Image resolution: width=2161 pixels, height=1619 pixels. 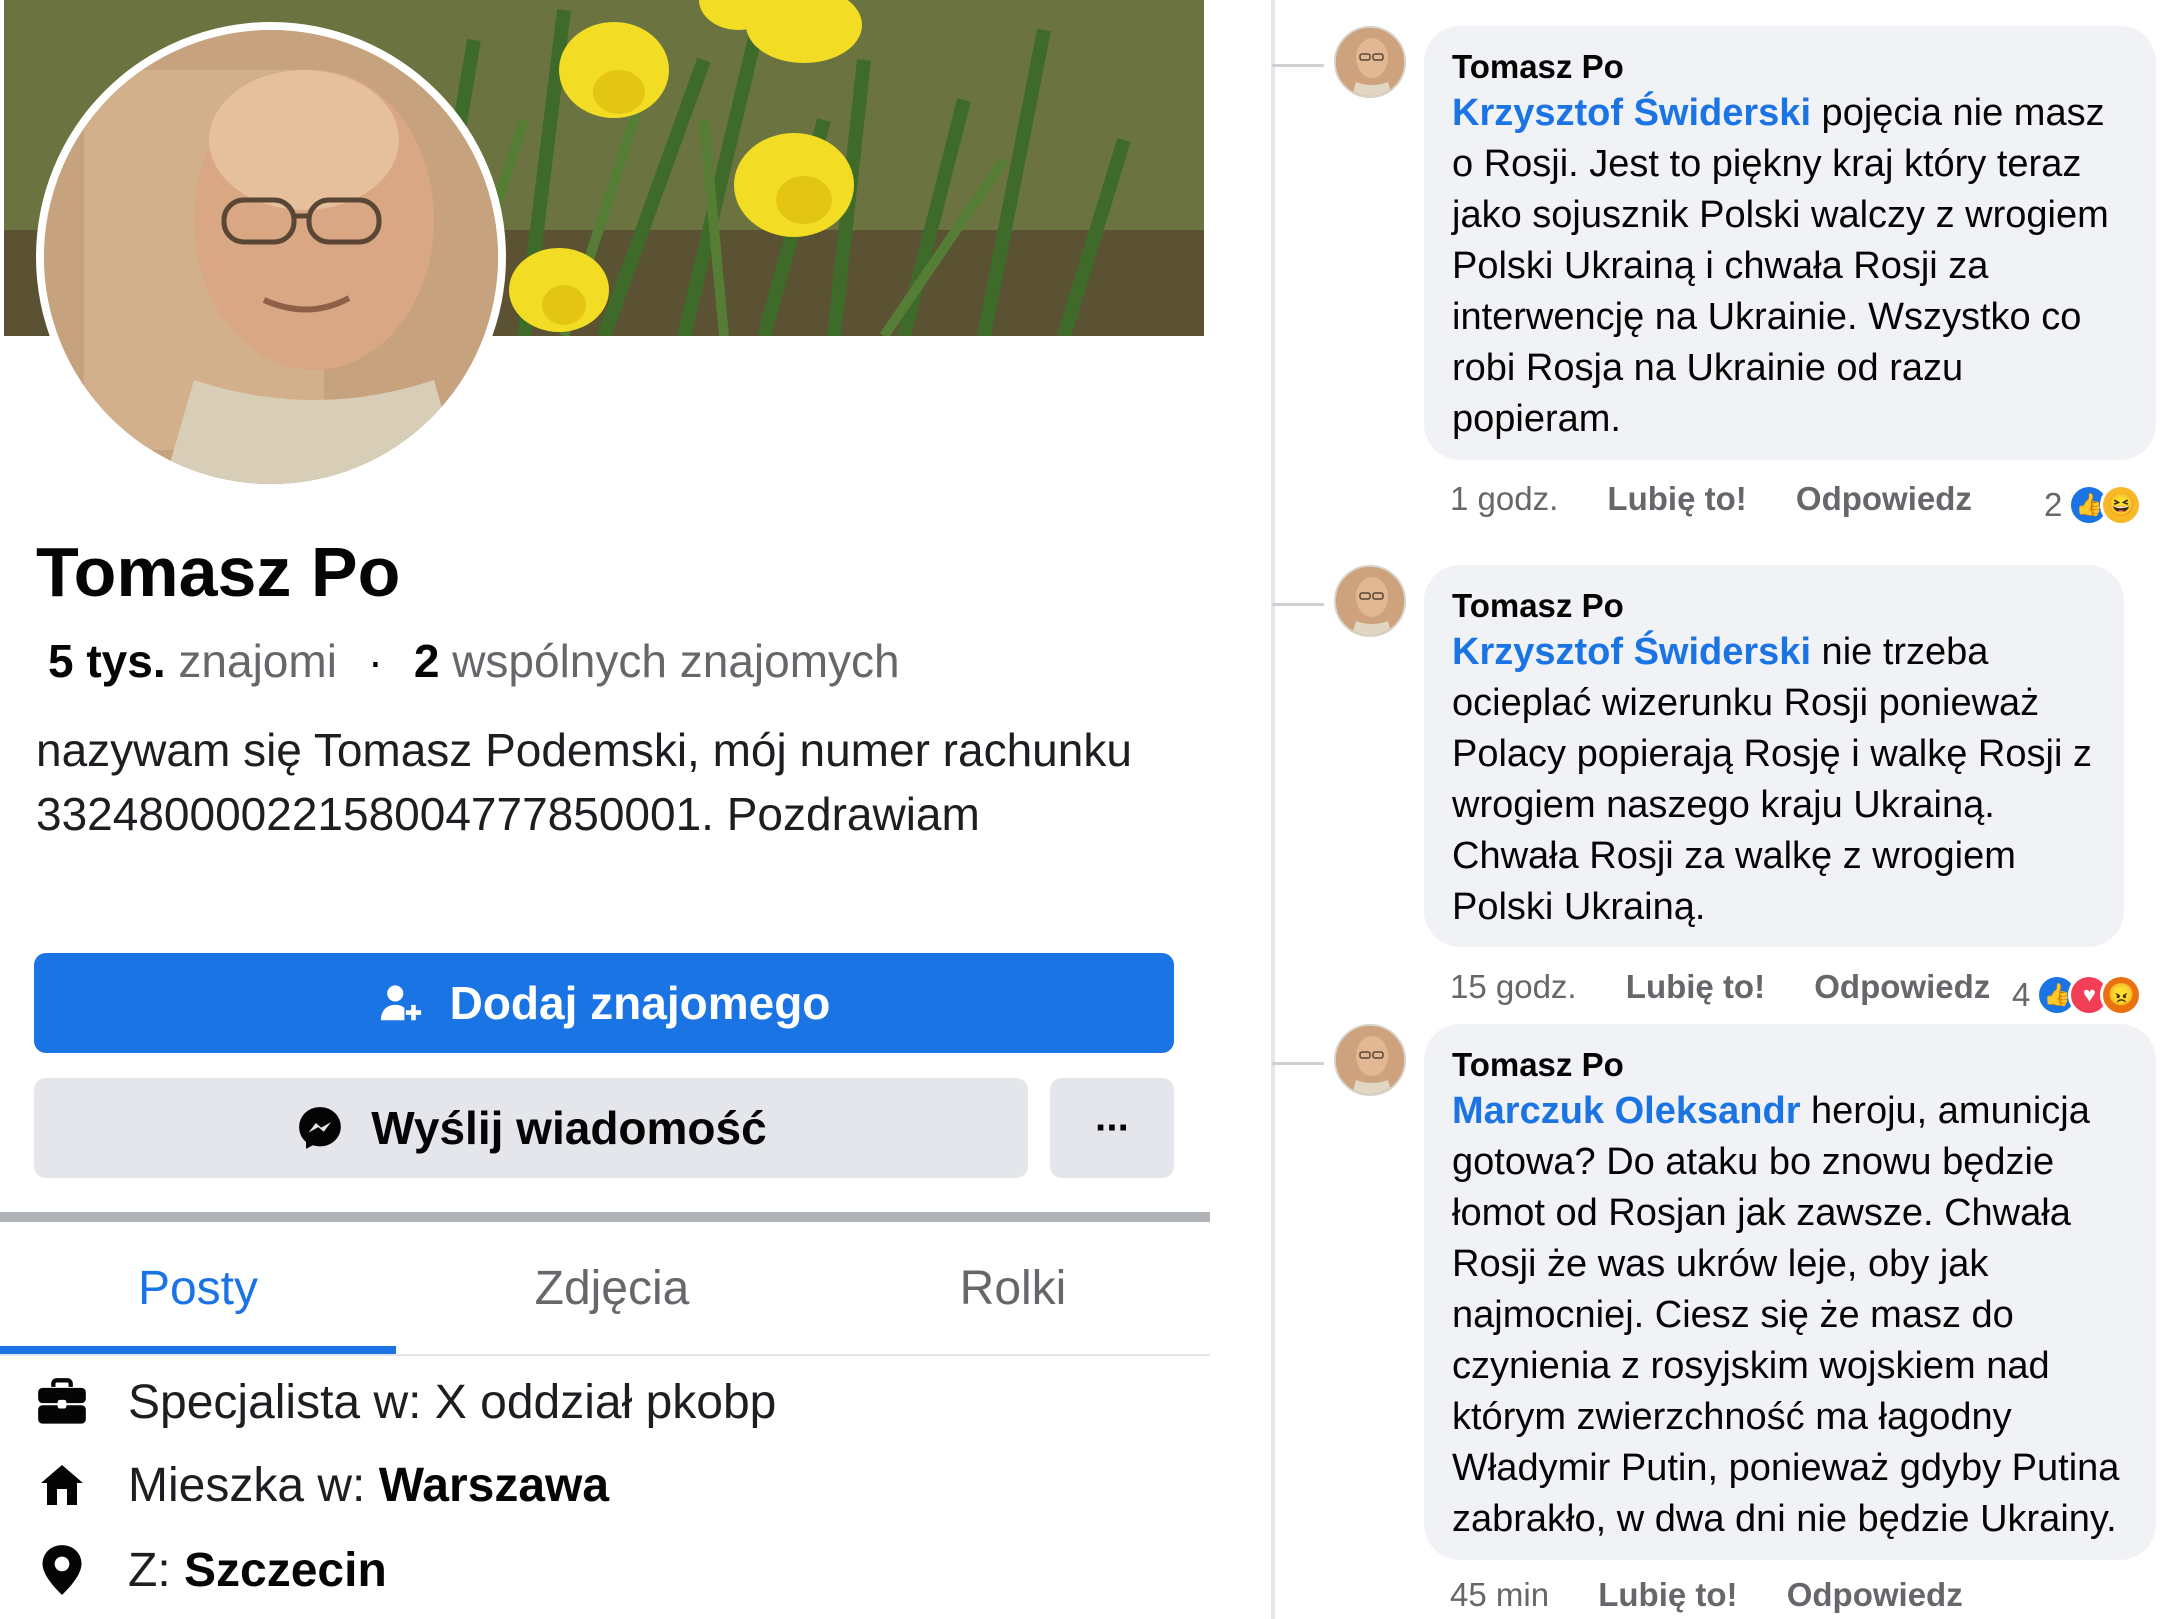 I want to click on comment-line: Polski Ukrainą i chwała Rosji za, so click(x=1720, y=266).